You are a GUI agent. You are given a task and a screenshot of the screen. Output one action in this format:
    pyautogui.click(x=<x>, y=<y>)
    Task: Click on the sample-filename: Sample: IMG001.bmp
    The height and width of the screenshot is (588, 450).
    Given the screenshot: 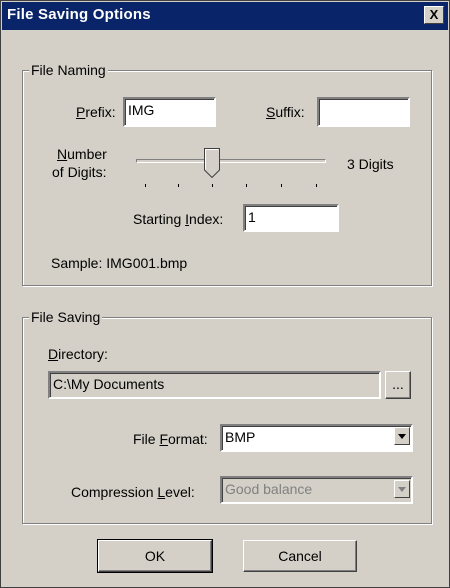 What is the action you would take?
    pyautogui.click(x=119, y=263)
    